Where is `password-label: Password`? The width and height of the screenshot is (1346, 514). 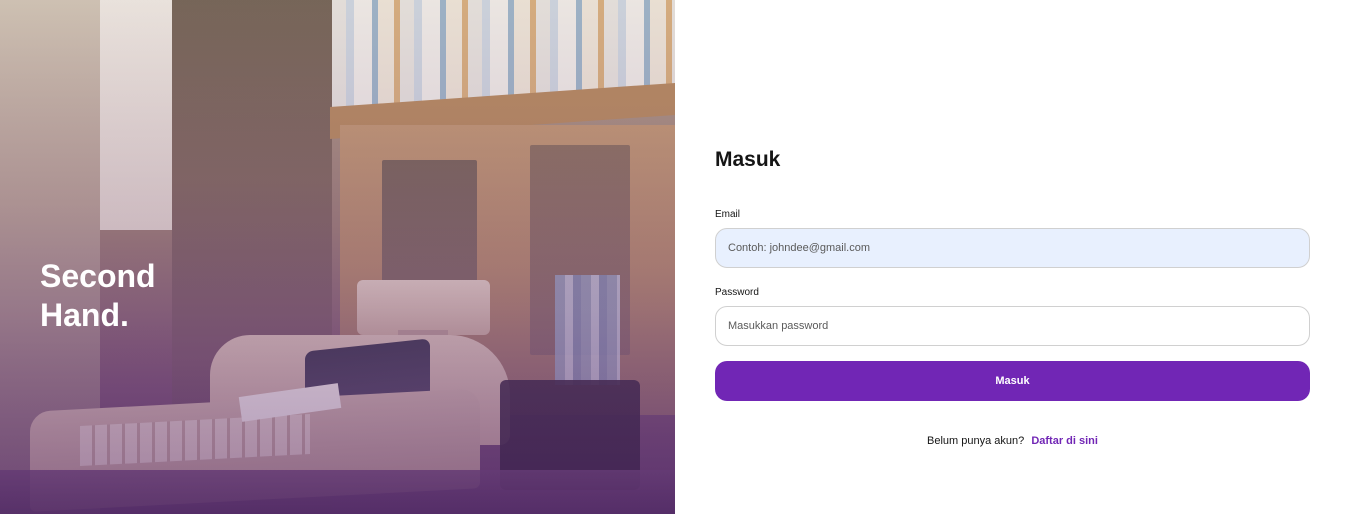 password-label: Password is located at coordinates (737, 292).